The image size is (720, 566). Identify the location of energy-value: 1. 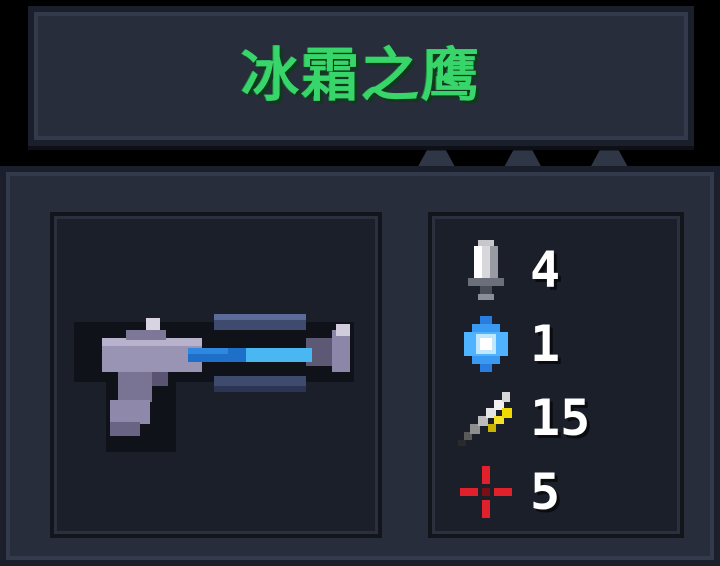
(545, 344).